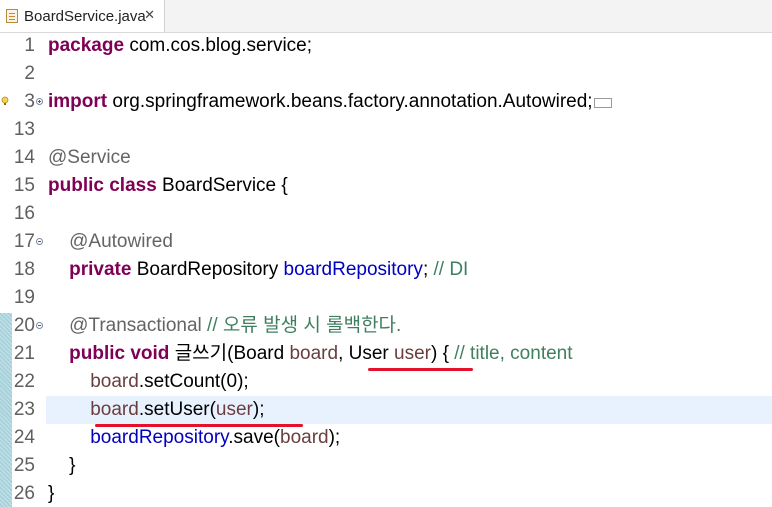 The height and width of the screenshot is (507, 772). What do you see at coordinates (386, 130) in the screenshot?
I see `code-line-13: 13` at bounding box center [386, 130].